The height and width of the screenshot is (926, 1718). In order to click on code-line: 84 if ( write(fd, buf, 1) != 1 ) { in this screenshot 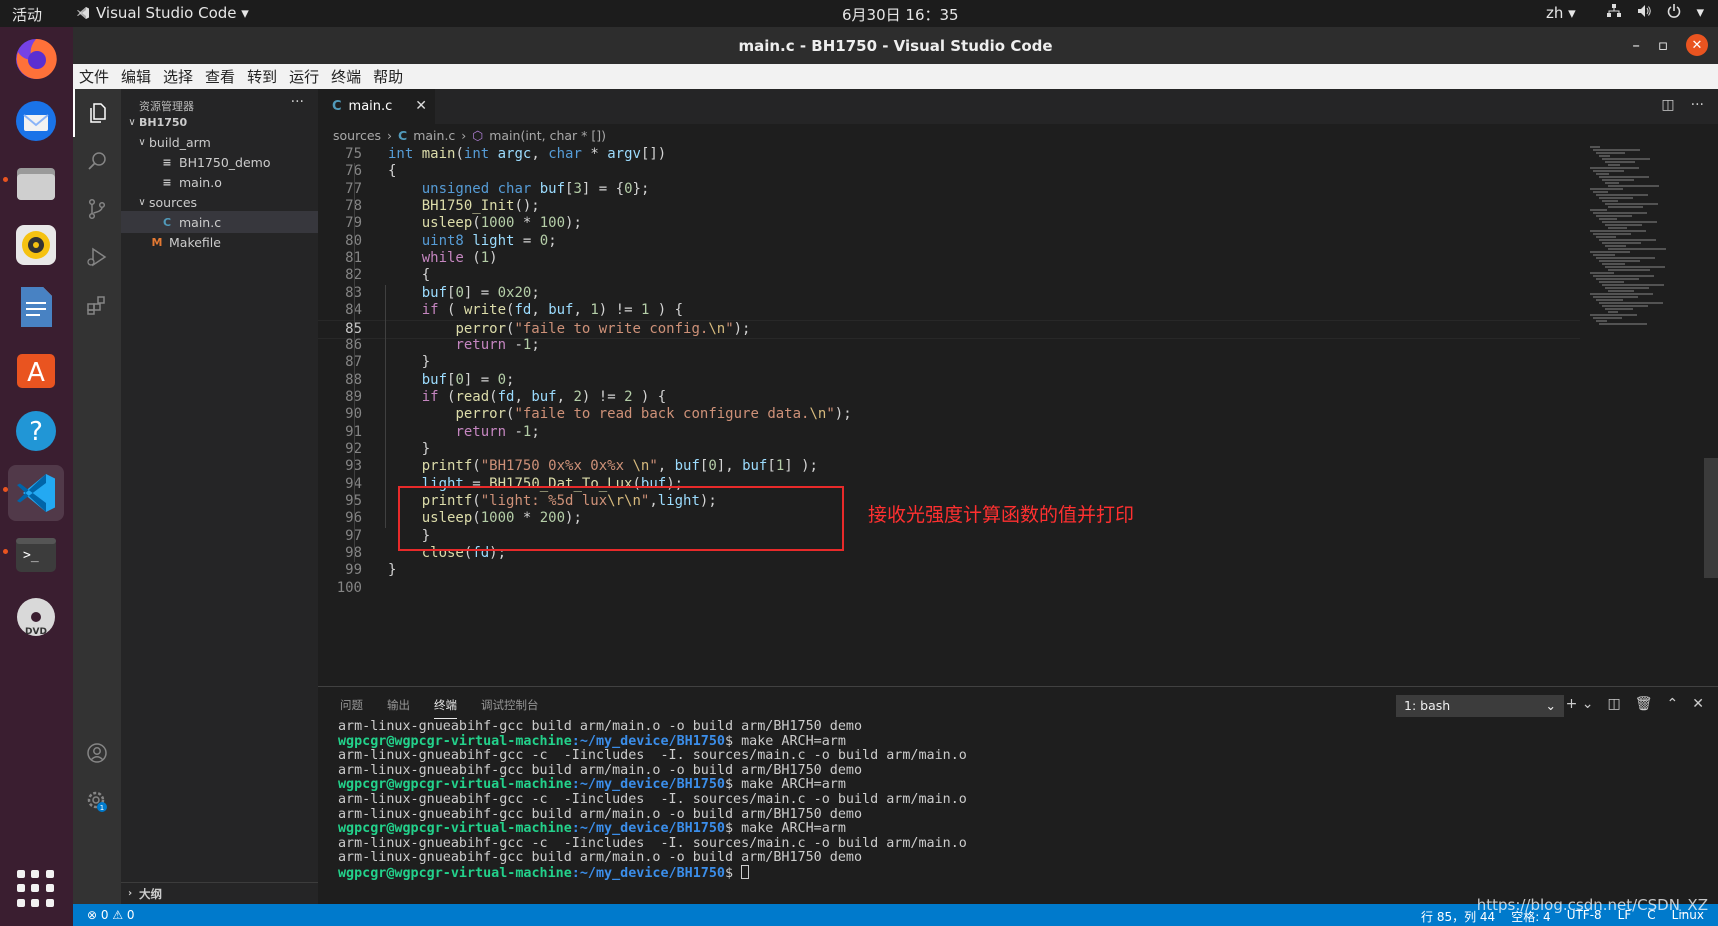, I will do `click(949, 311)`.